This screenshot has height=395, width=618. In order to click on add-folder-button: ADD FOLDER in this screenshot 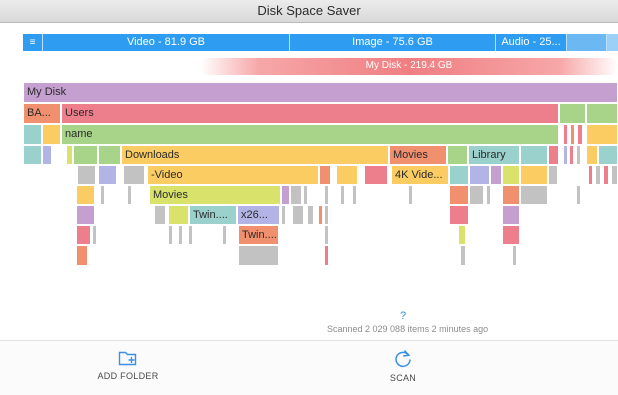, I will do `click(128, 365)`.